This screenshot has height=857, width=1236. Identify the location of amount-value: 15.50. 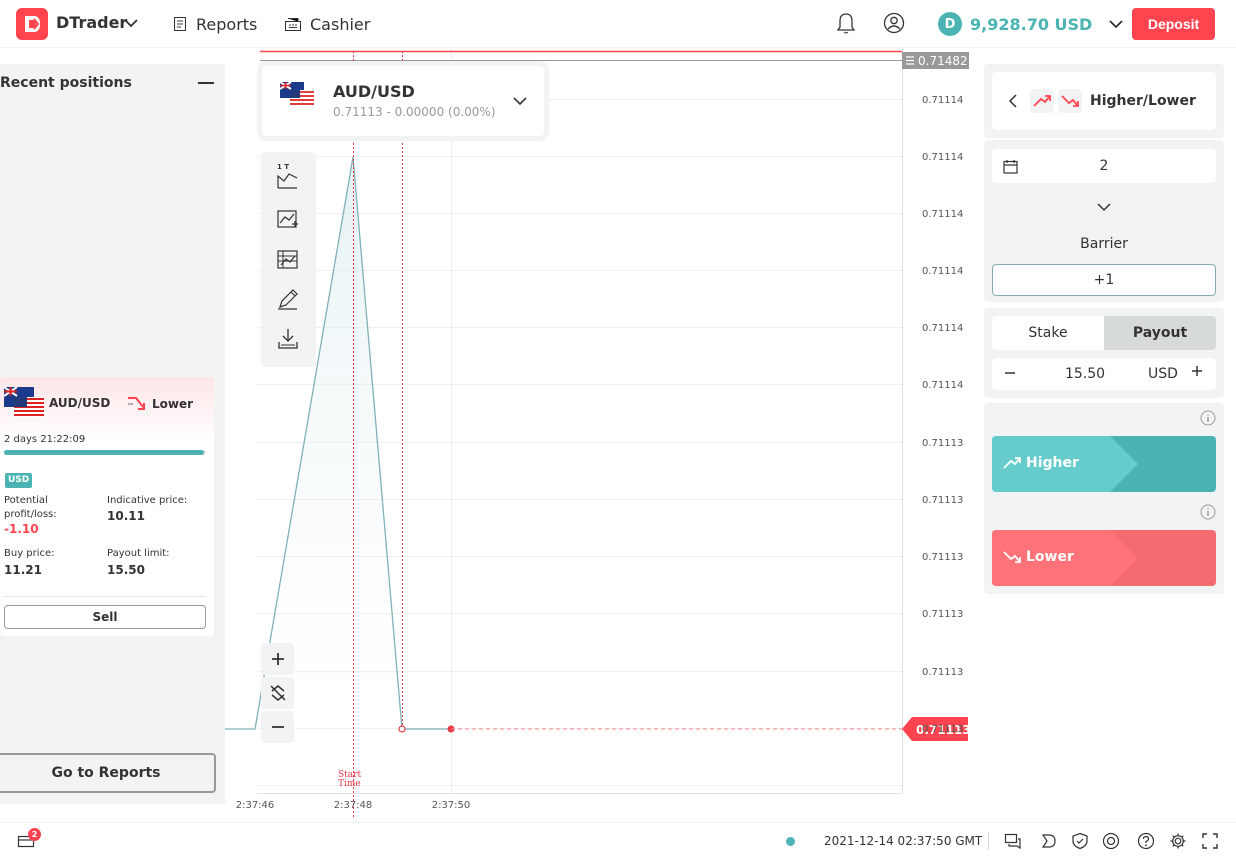
(1085, 374).